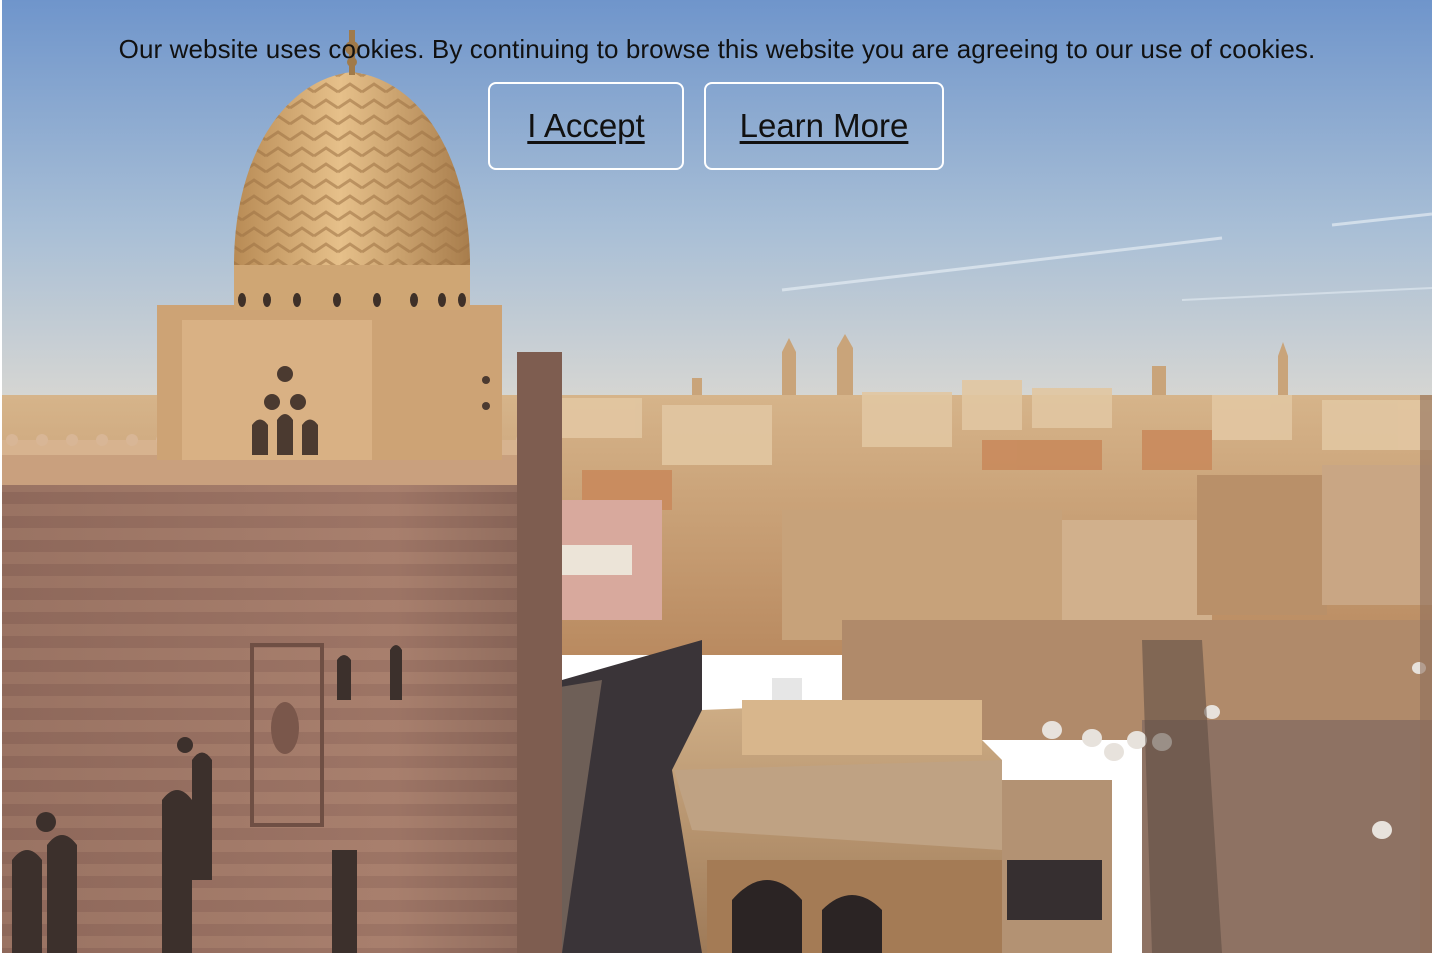  Describe the element at coordinates (586, 126) in the screenshot. I see `accept-cookies-button: I Accept` at that location.